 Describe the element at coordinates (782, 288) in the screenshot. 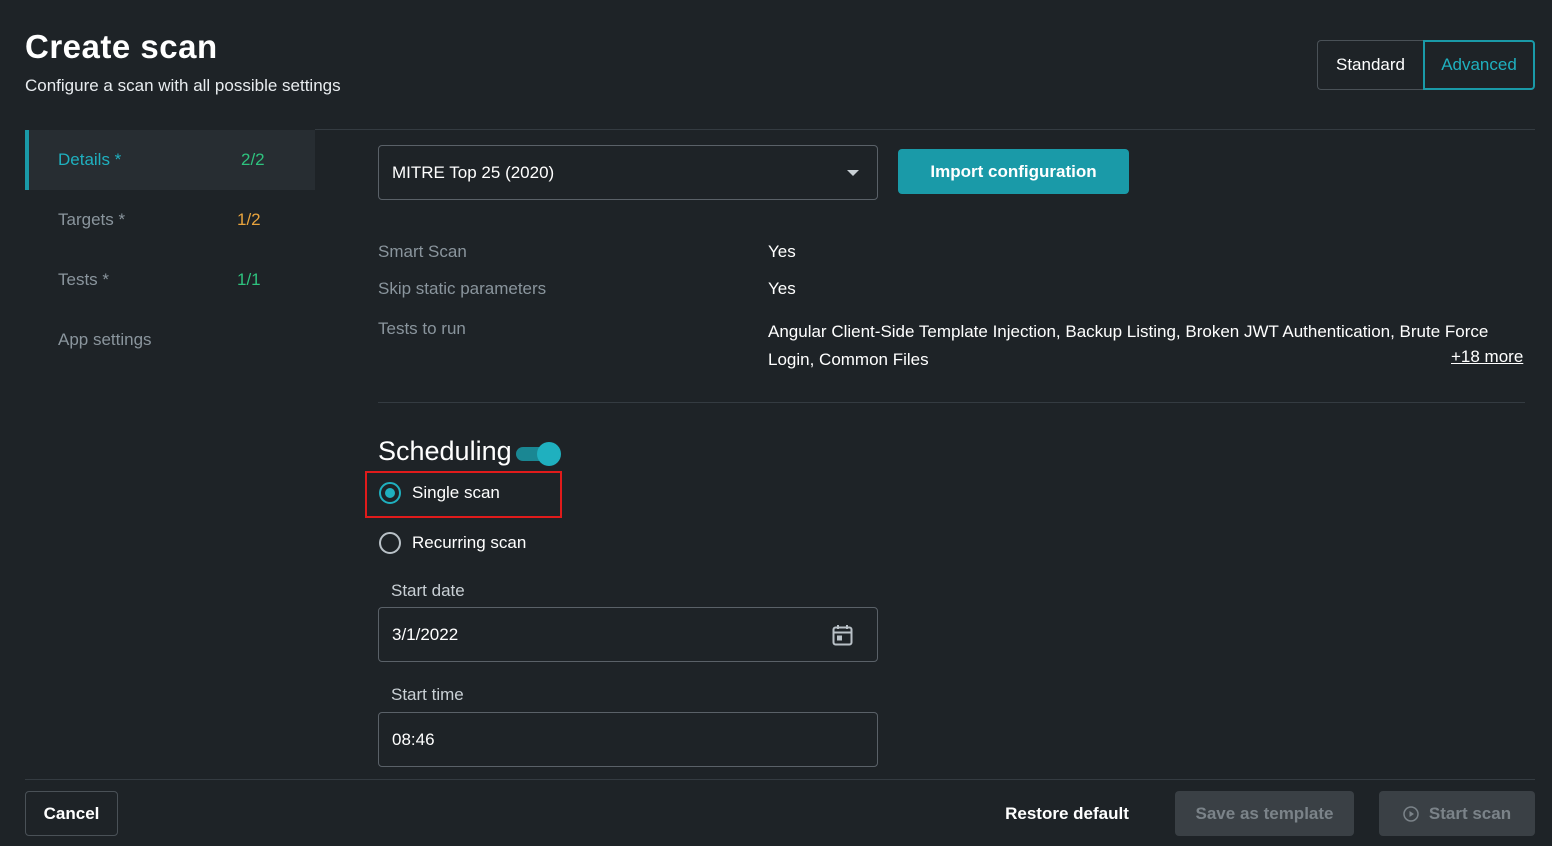

I see `skip-static-value: Yes` at that location.